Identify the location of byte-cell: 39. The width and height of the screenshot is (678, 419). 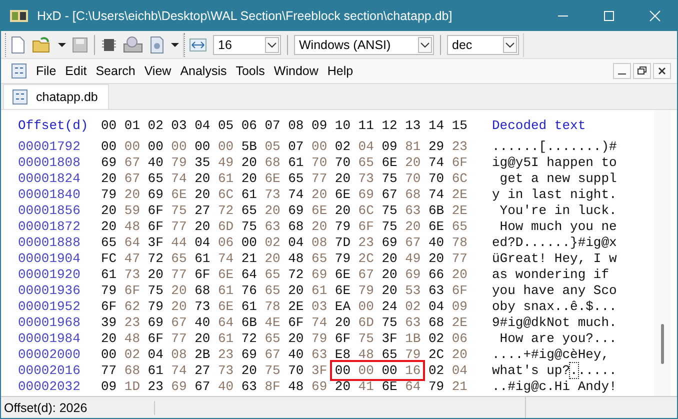
(108, 322).